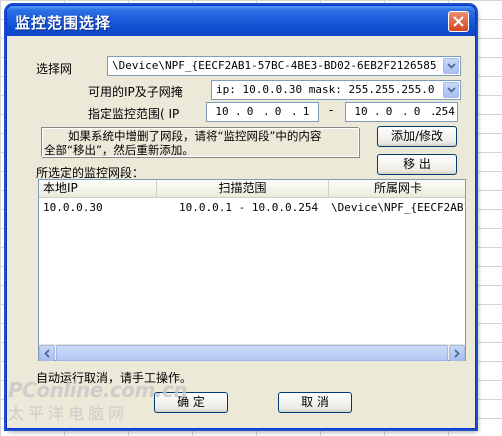 The image size is (502, 436). I want to click on cell-adapter: \Device\NPF_{EECF2AB1., so click(398, 207).